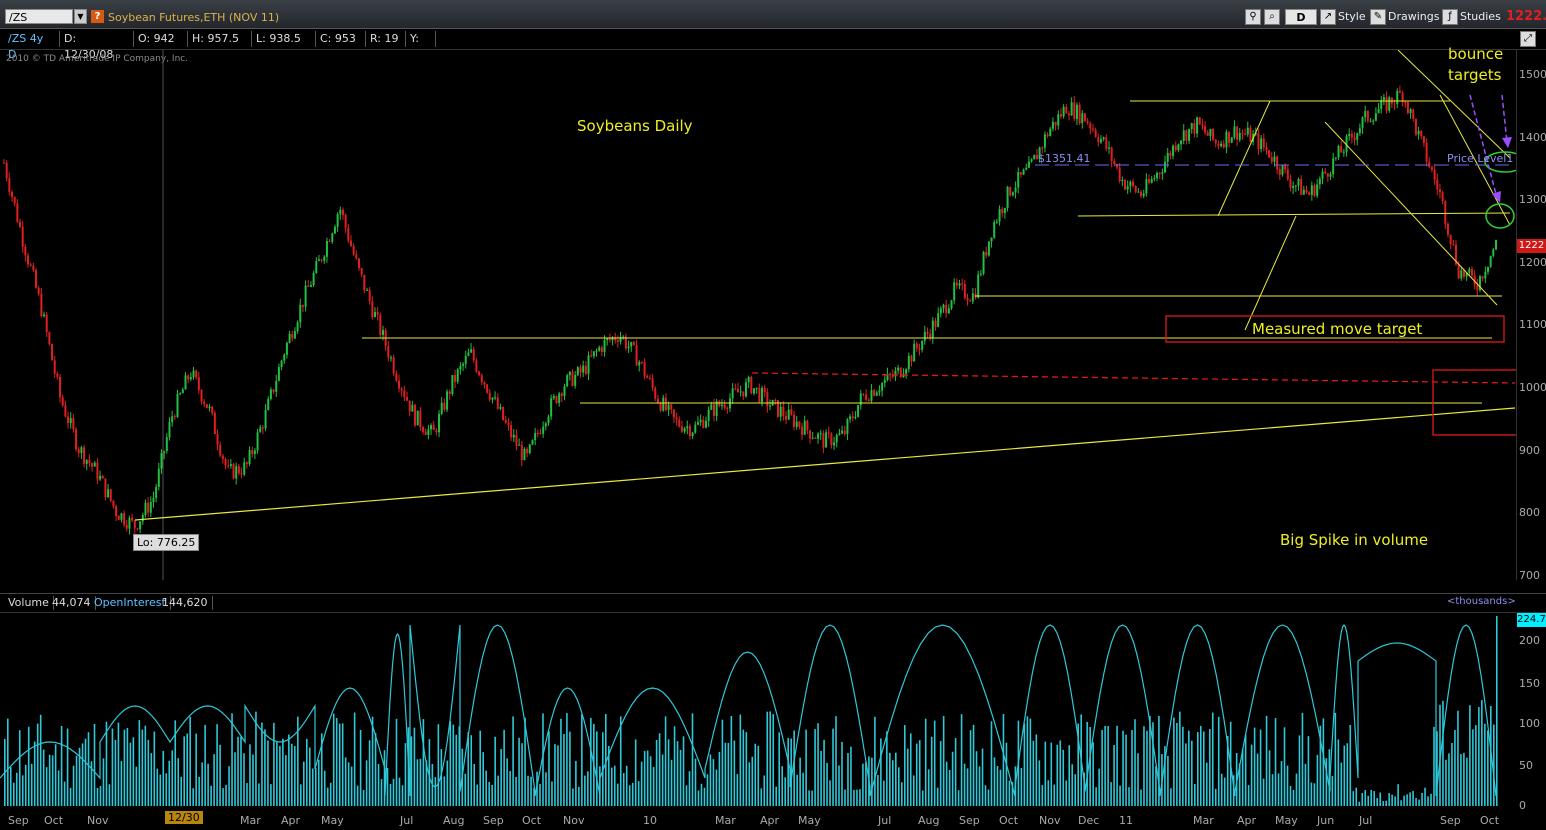  What do you see at coordinates (1475, 75) in the screenshot?
I see `bounce-annotation-2: targets` at bounding box center [1475, 75].